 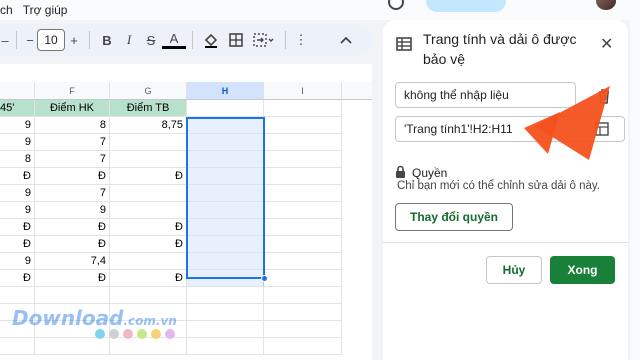 I want to click on column-header-h: H, so click(x=225, y=91).